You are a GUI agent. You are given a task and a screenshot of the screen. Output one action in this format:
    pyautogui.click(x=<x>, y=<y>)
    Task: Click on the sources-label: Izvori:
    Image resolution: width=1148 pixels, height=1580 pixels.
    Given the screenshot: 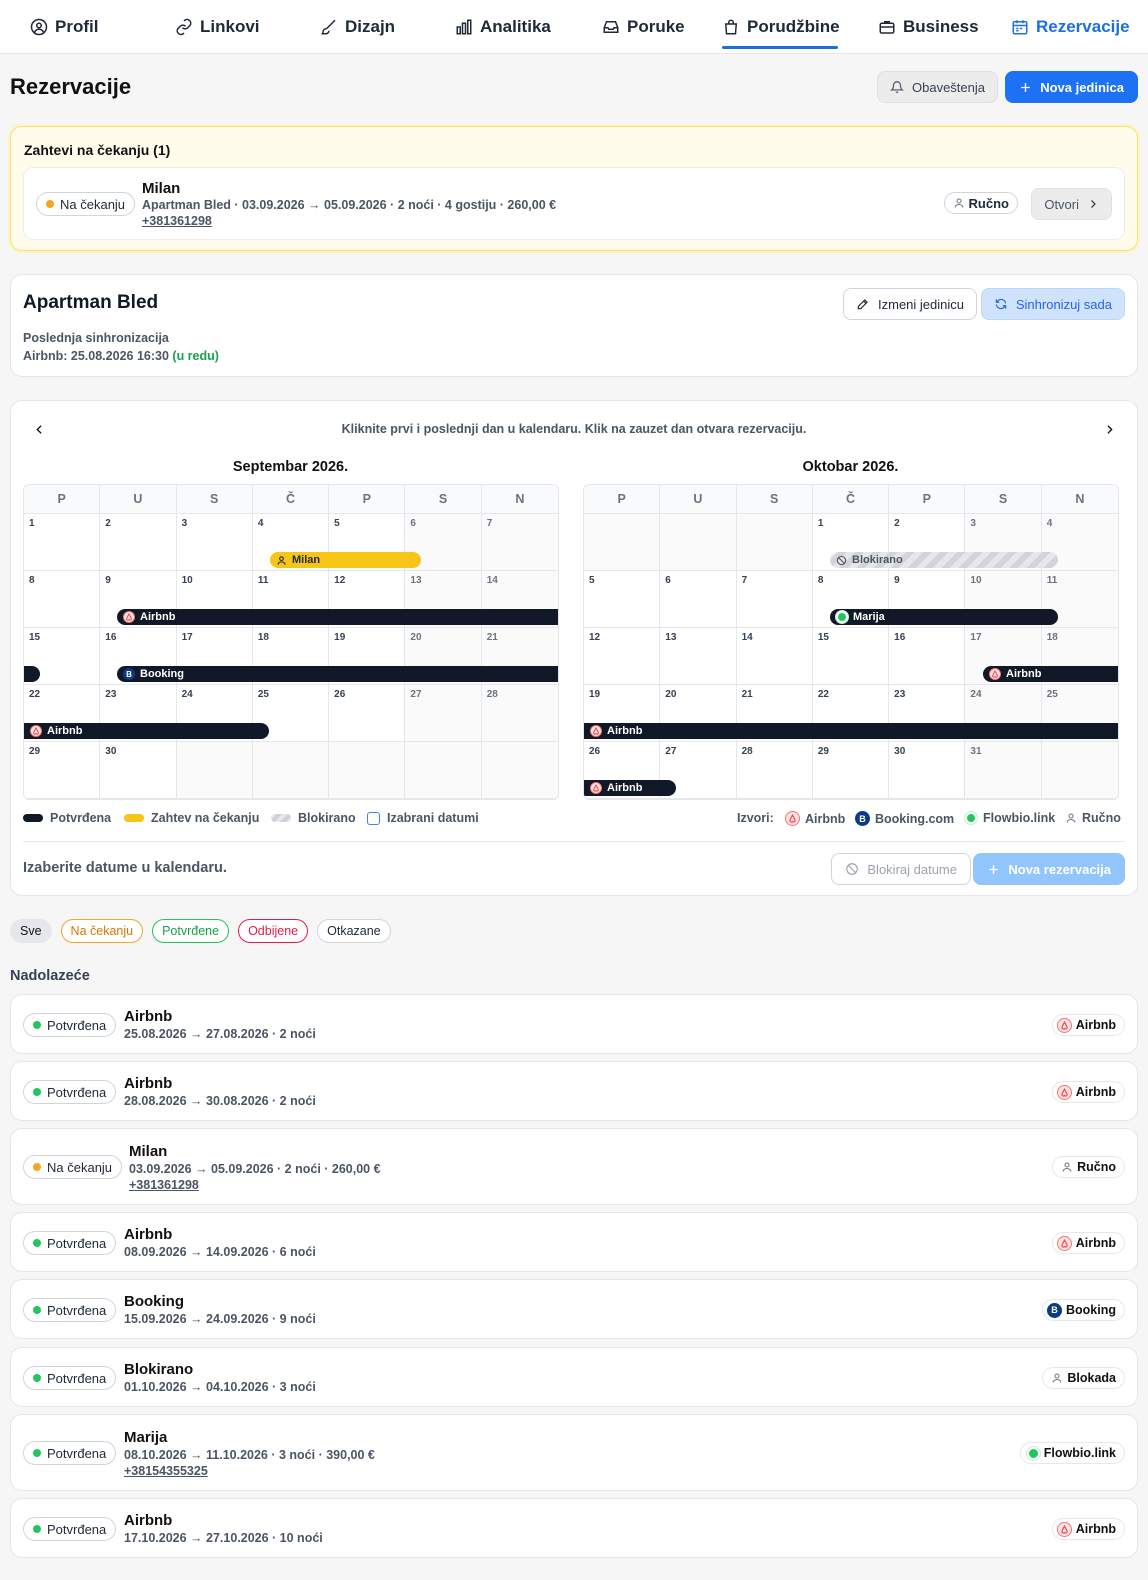 What is the action you would take?
    pyautogui.click(x=755, y=818)
    